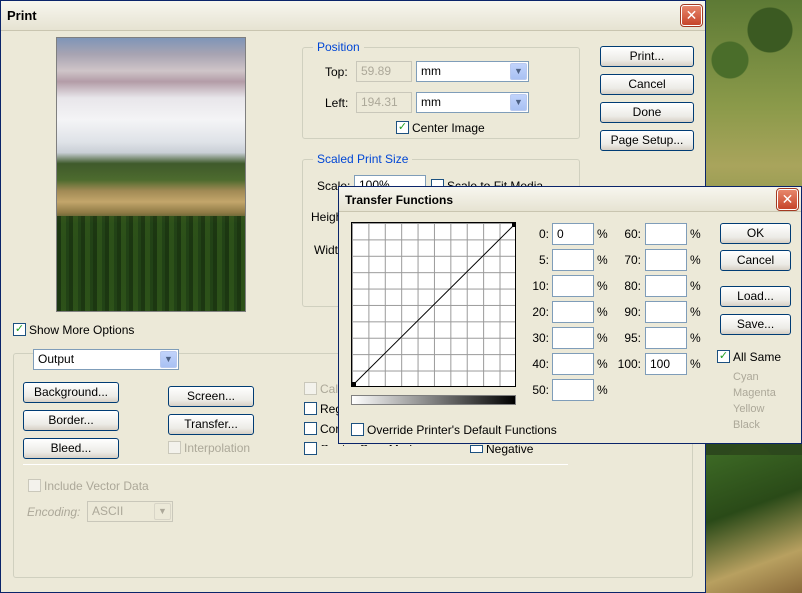 The image size is (802, 593). Describe the element at coordinates (602, 234) in the screenshot. I see `input-0-percent: %` at that location.